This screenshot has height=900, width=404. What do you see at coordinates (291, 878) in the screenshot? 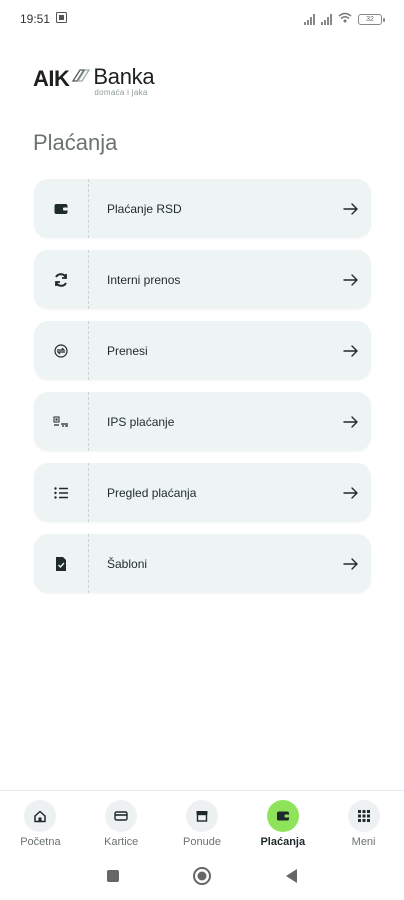
I see `back-button` at bounding box center [291, 878].